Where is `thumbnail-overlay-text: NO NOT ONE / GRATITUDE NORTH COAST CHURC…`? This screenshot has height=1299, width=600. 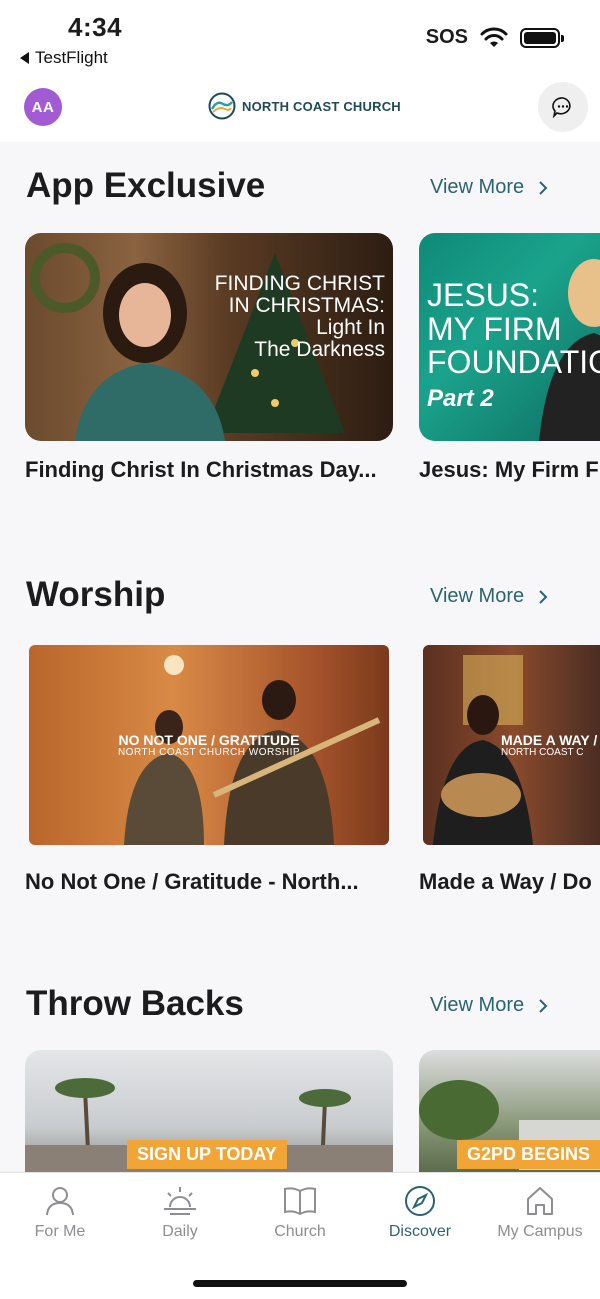
thumbnail-overlay-text: NO NOT ONE / GRATITUDE NORTH COAST CHURC… is located at coordinates (209, 745).